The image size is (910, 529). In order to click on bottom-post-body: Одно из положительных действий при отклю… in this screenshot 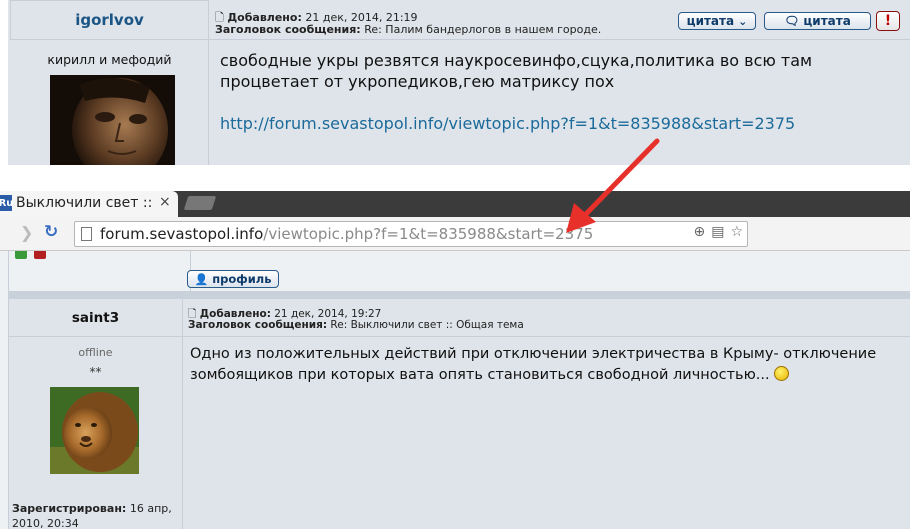, I will do `click(540, 365)`.